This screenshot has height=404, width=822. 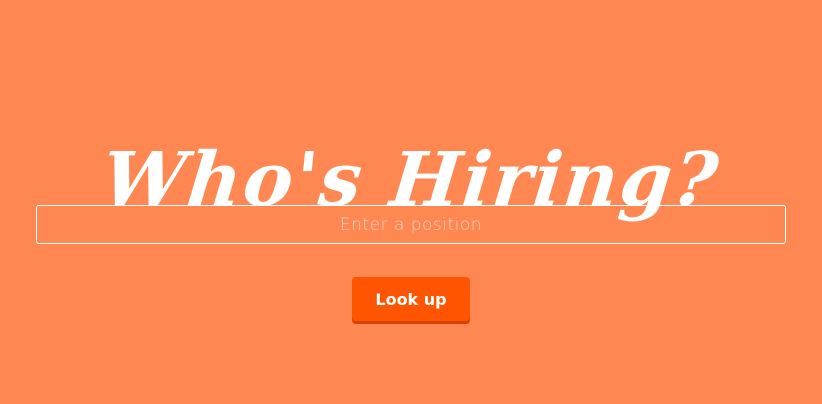 I want to click on look-up-button: Look up, so click(x=411, y=300).